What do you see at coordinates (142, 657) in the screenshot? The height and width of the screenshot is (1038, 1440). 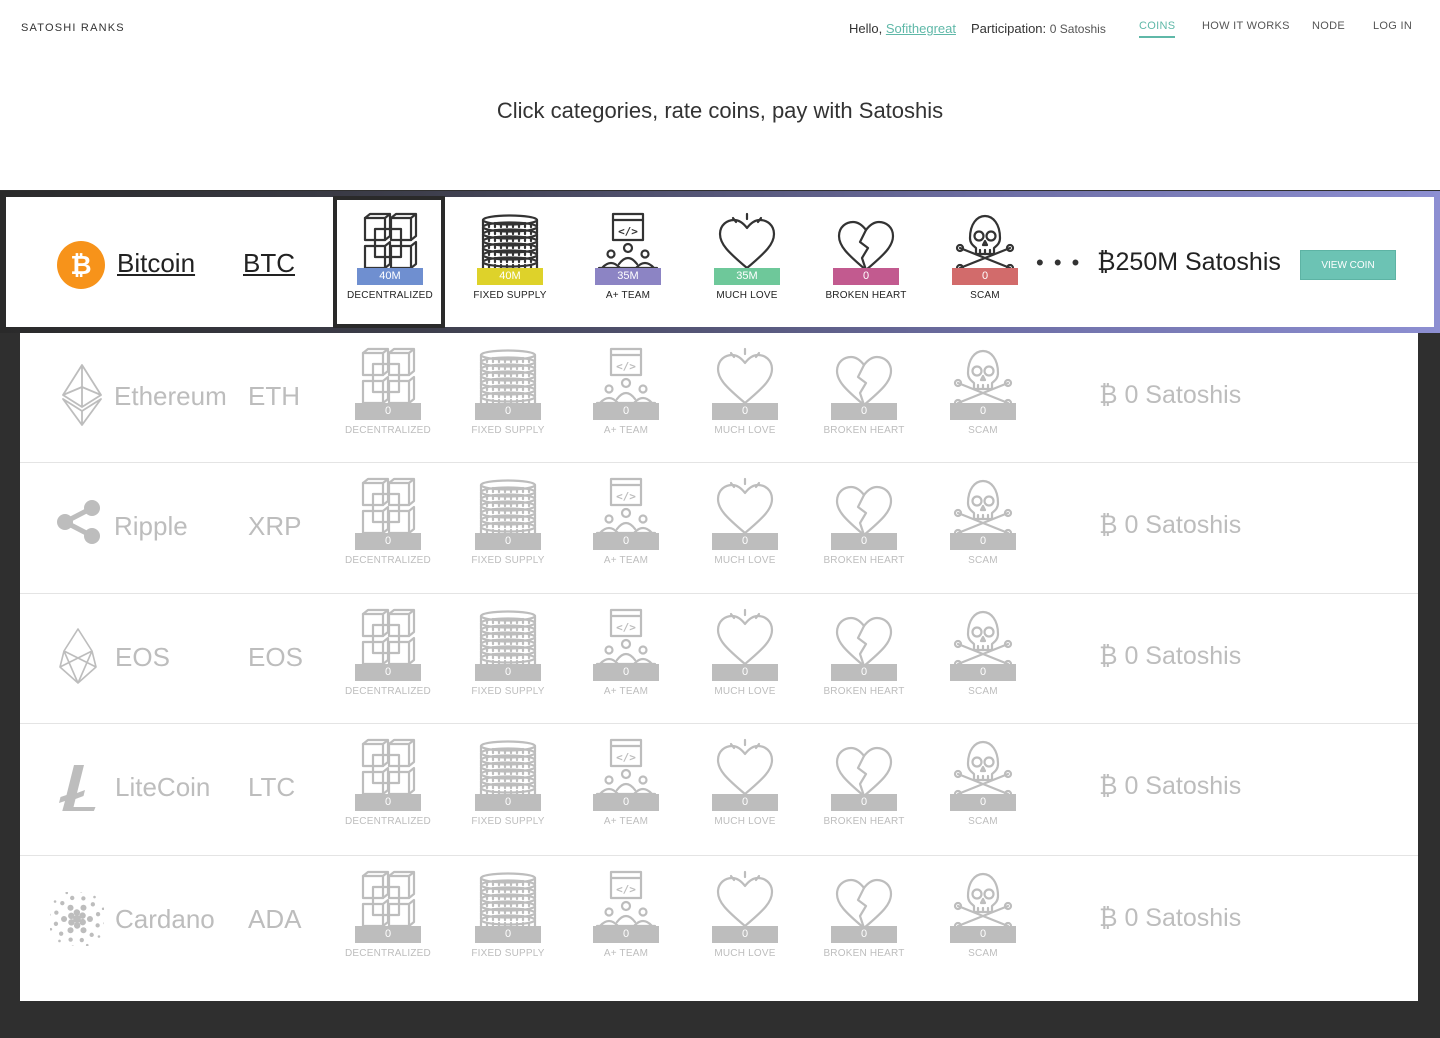 I see `coin-name: EOS` at bounding box center [142, 657].